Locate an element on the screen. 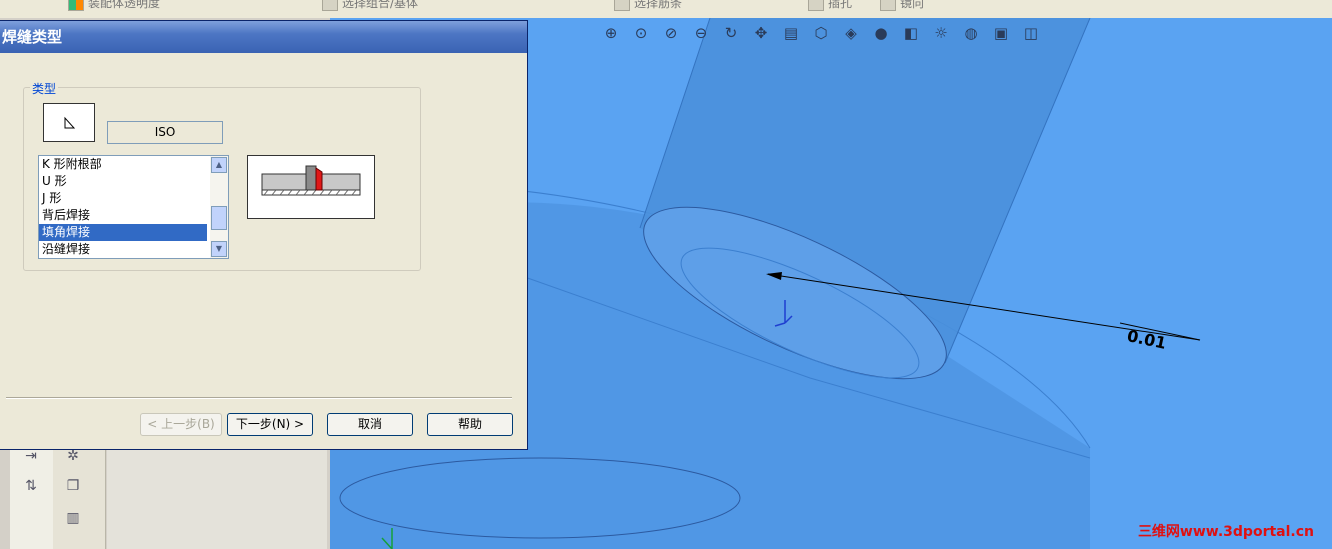 This screenshot has height=549, width=1332. list-scrollbar: ▲ ▼ is located at coordinates (219, 207).